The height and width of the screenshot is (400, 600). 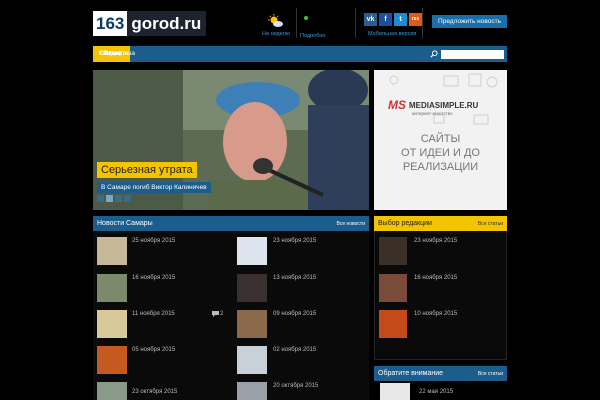 What do you see at coordinates (395, 391) in the screenshot?
I see `attention-thumbnail` at bounding box center [395, 391].